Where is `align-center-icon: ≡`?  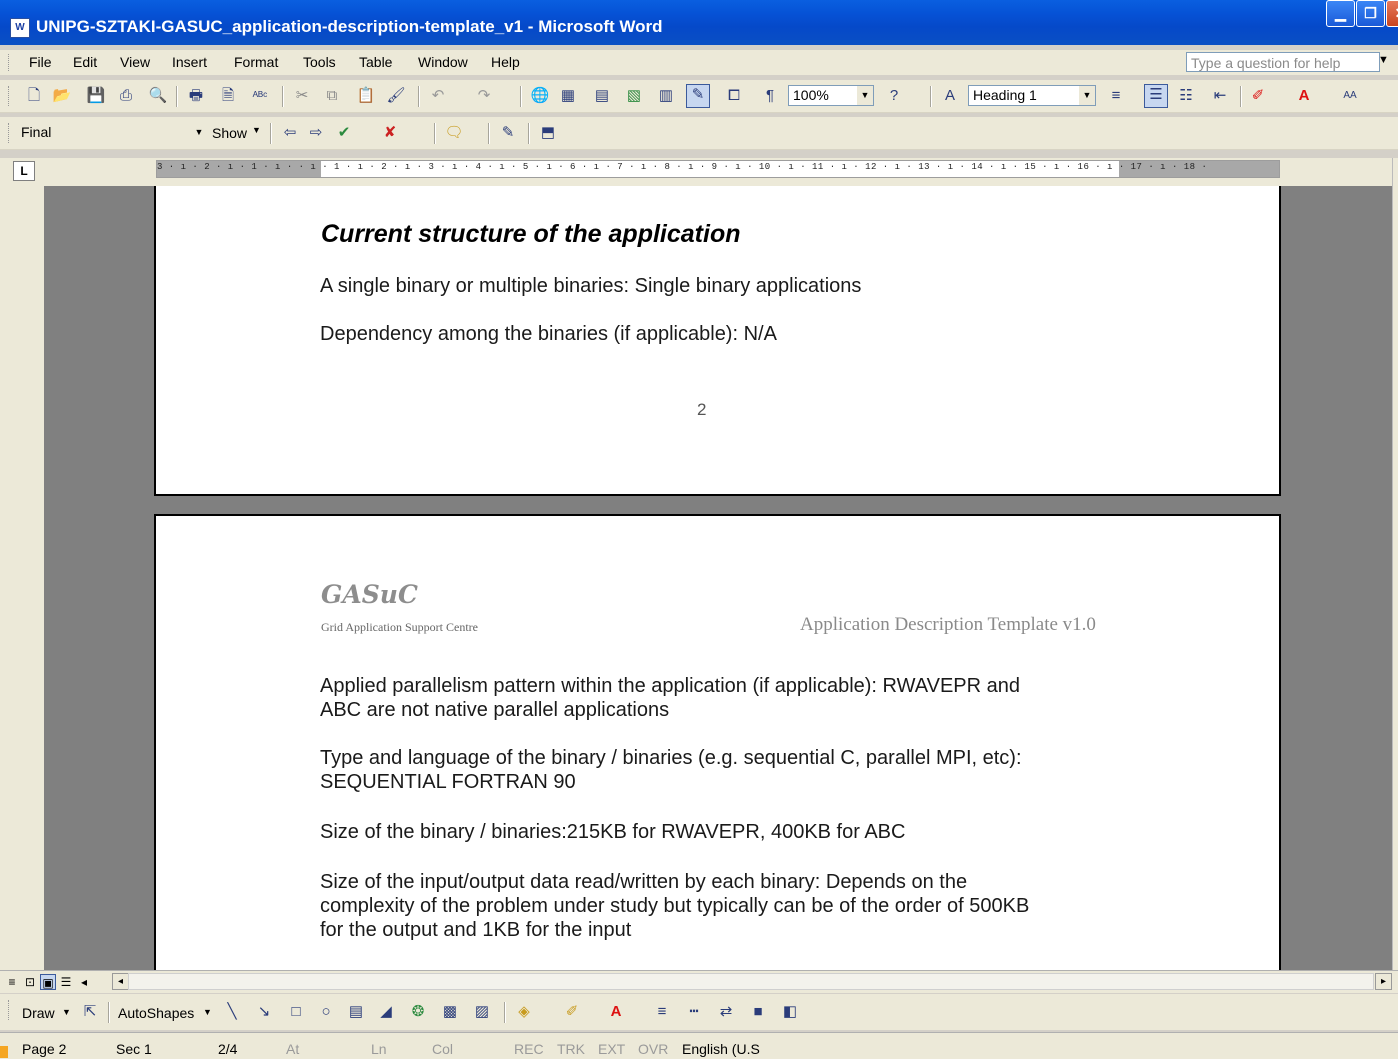 align-center-icon: ≡ is located at coordinates (1116, 96).